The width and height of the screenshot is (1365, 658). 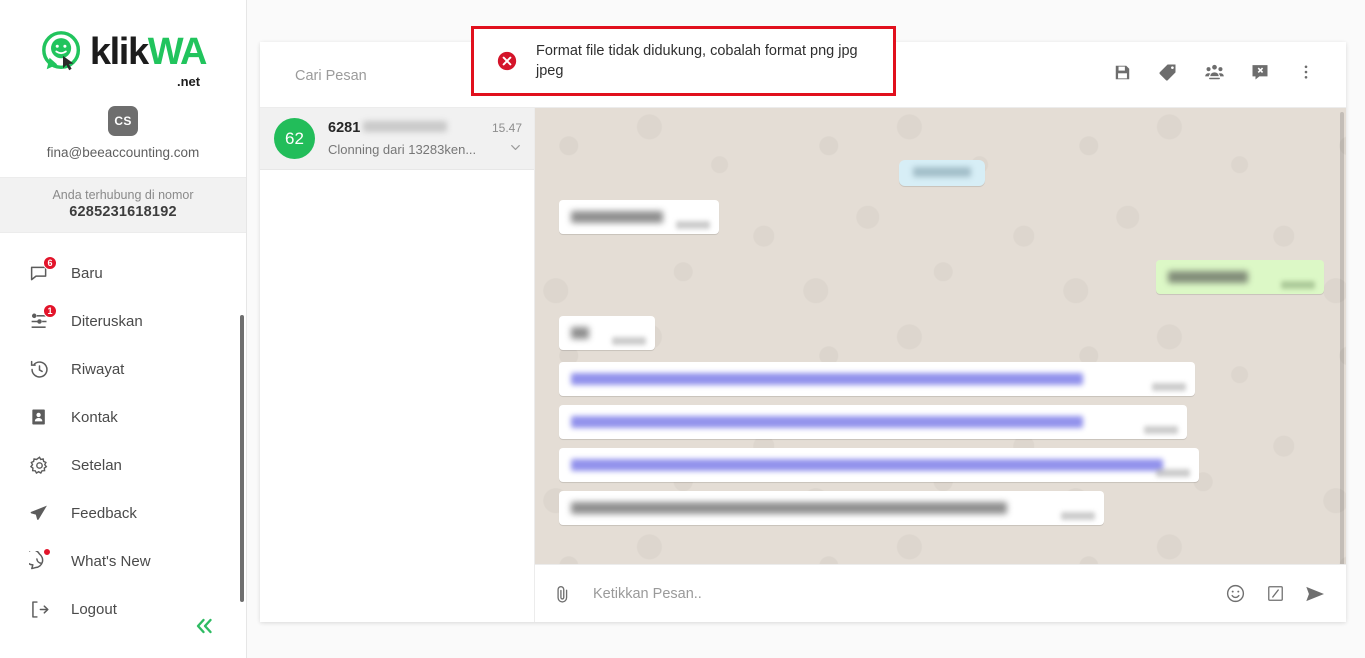 I want to click on sidebar-item-baru: 6 Baru, so click(x=123, y=273).